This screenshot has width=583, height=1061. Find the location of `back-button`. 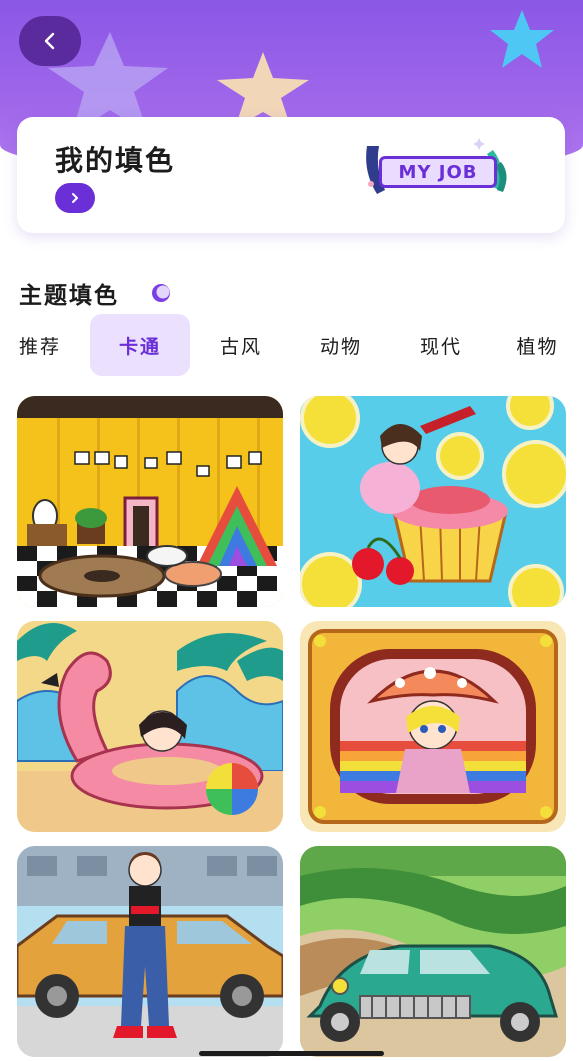

back-button is located at coordinates (50, 41).